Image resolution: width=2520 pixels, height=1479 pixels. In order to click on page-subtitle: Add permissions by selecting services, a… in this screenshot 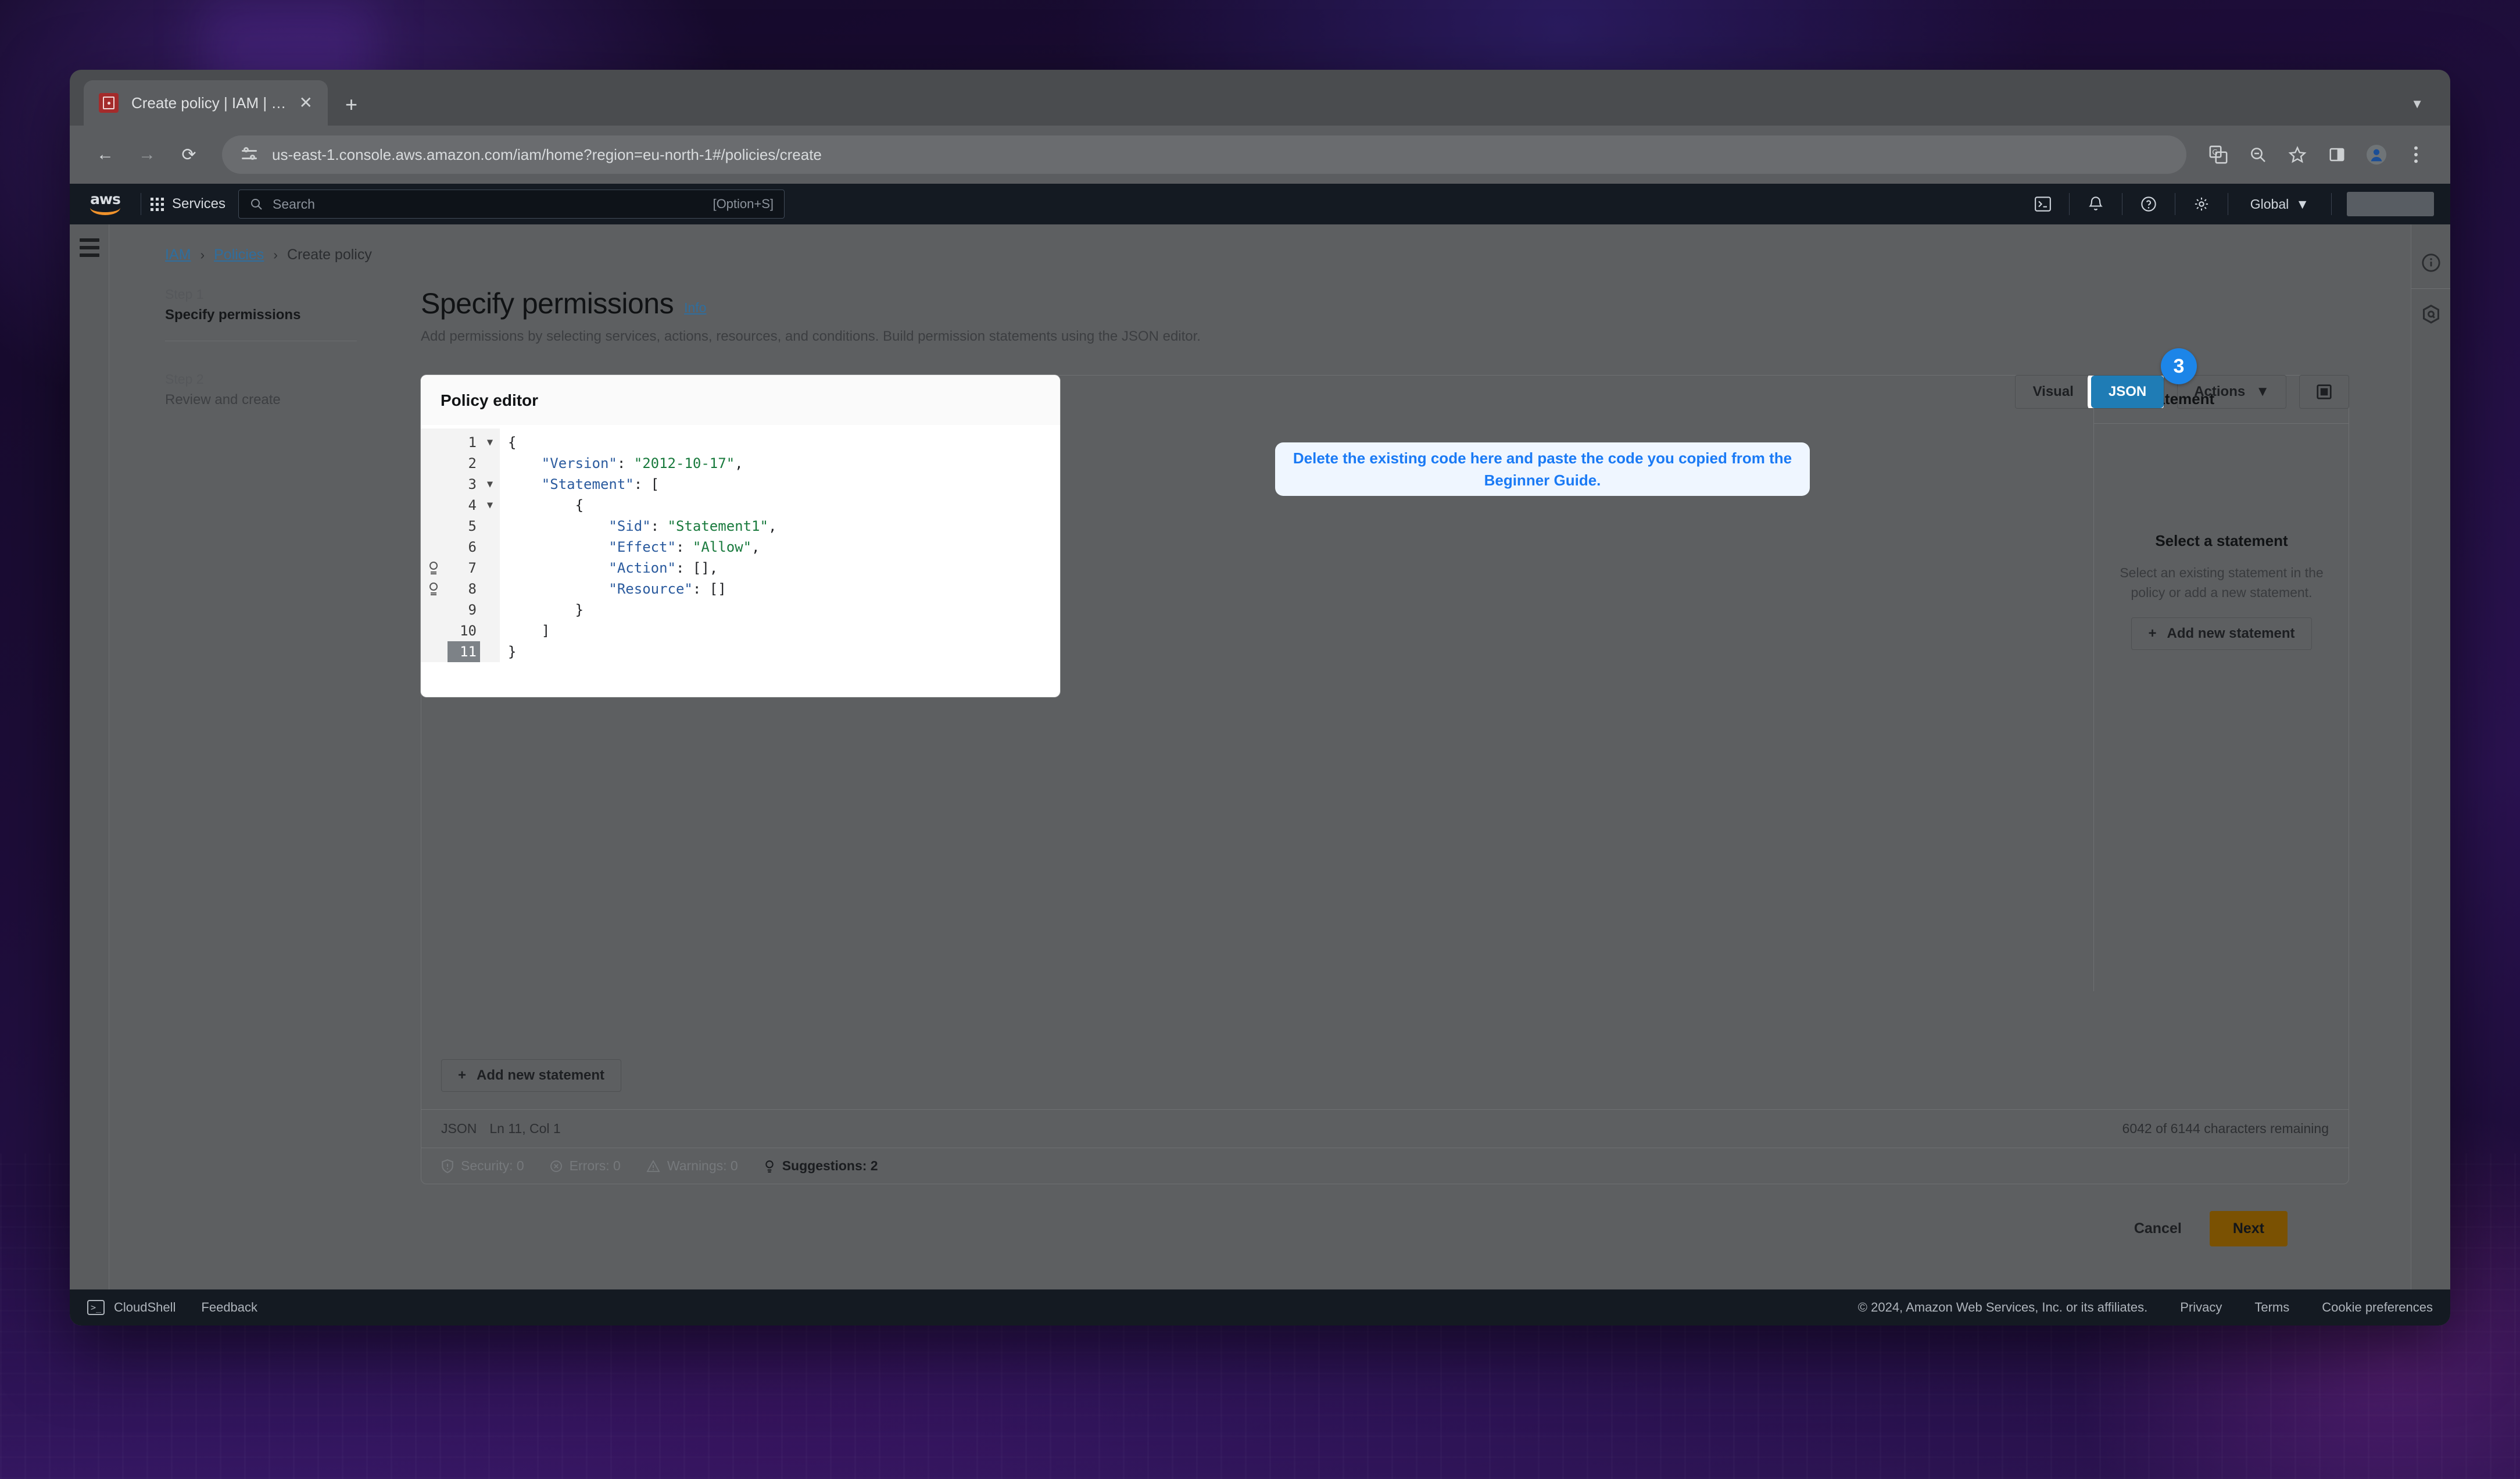, I will do `click(811, 336)`.